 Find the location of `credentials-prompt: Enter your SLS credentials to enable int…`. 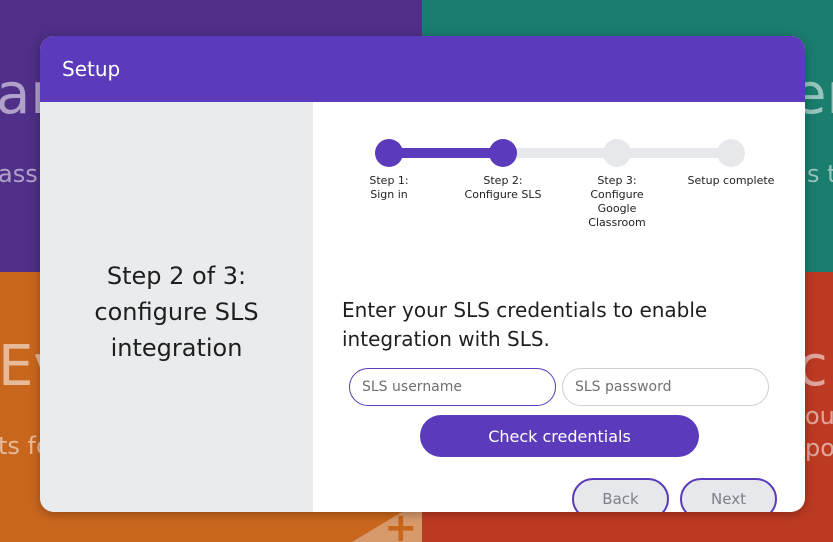

credentials-prompt: Enter your SLS credentials to enable int… is located at coordinates (525, 324).